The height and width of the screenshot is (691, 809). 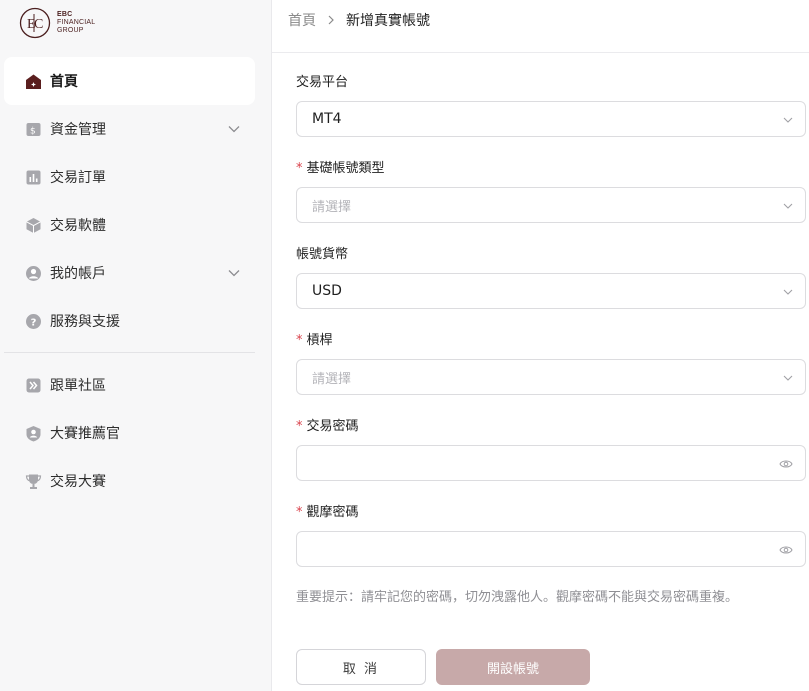 What do you see at coordinates (327, 291) in the screenshot?
I see `currency-value: USD` at bounding box center [327, 291].